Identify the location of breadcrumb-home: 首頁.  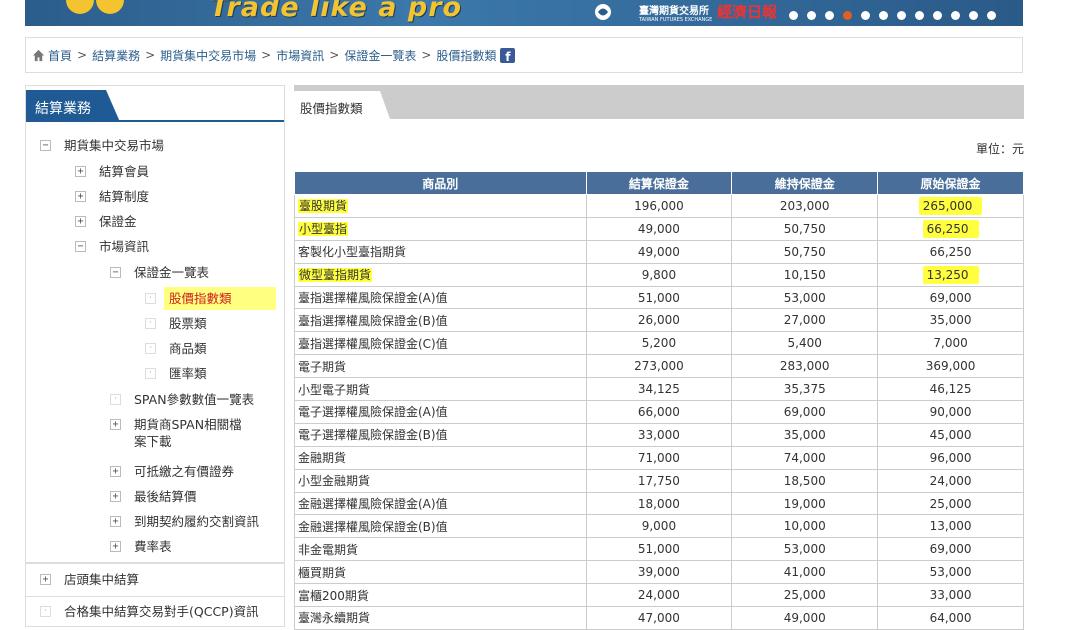
(60, 55).